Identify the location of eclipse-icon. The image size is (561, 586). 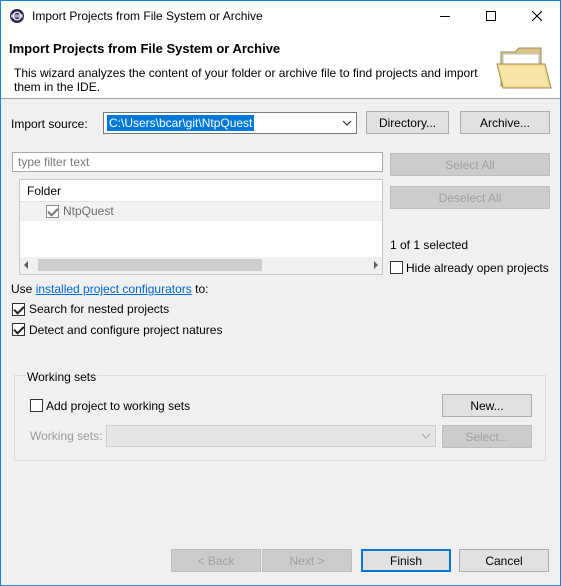
(17, 16).